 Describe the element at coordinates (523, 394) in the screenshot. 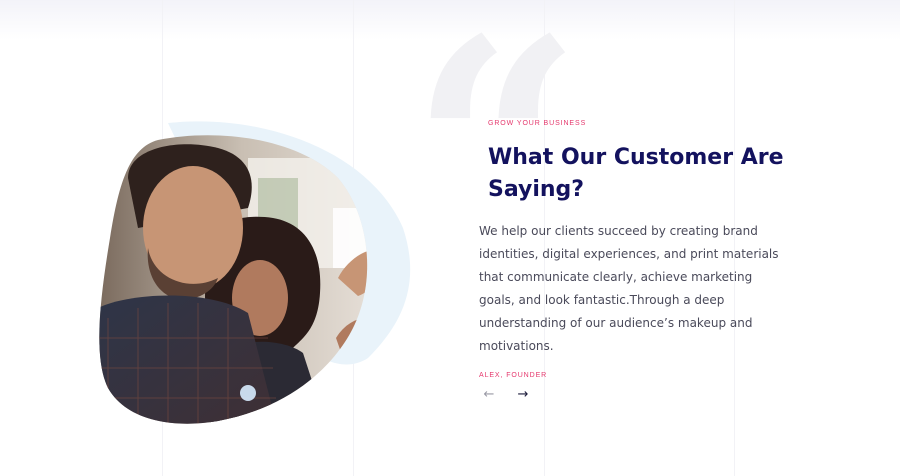

I see `next-arrow-icon: →` at that location.